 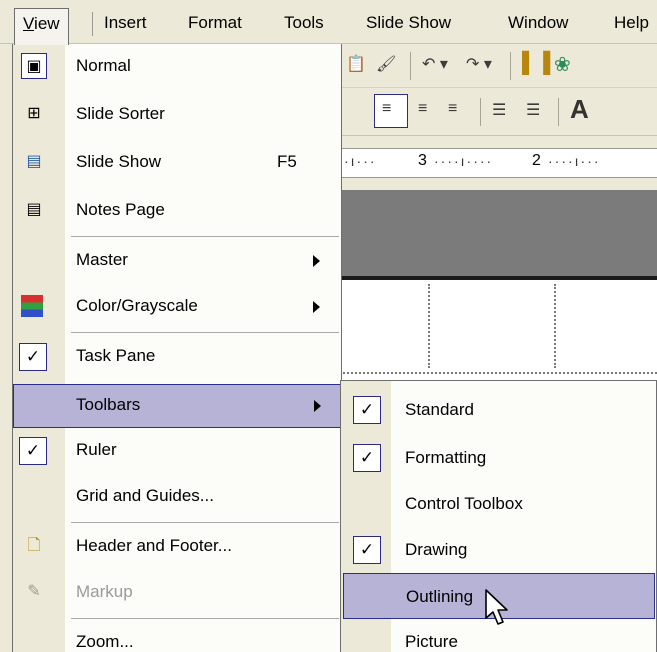 I want to click on insert-clip-art-icon: ❀, so click(x=562, y=64).